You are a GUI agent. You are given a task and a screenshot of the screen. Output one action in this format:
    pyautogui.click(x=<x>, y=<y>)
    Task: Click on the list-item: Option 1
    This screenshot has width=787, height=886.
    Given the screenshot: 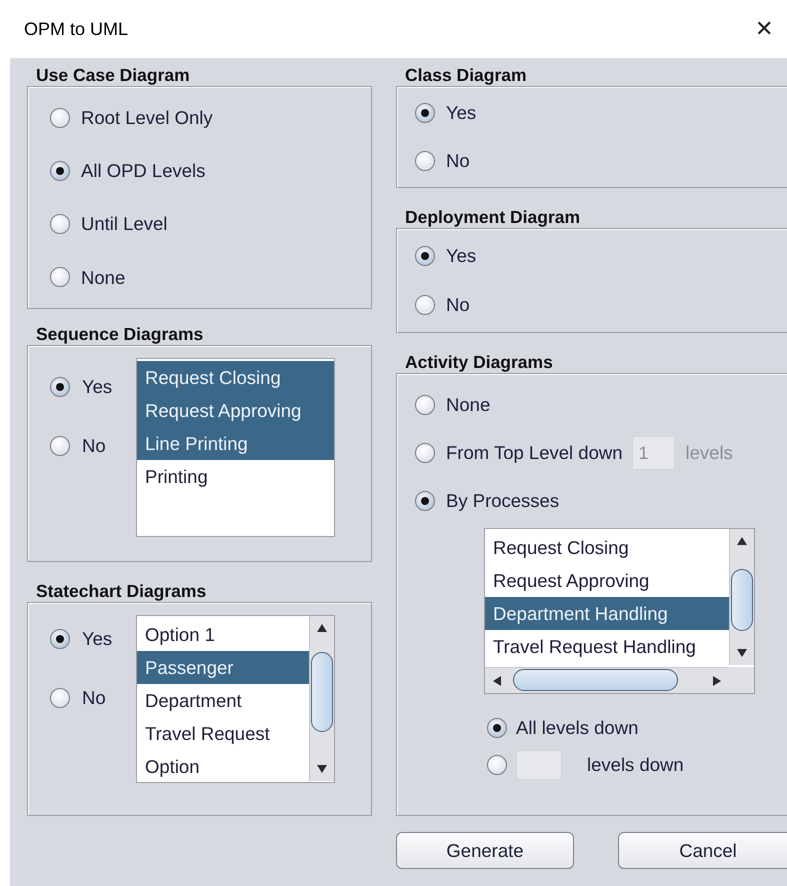 What is the action you would take?
    pyautogui.click(x=223, y=634)
    